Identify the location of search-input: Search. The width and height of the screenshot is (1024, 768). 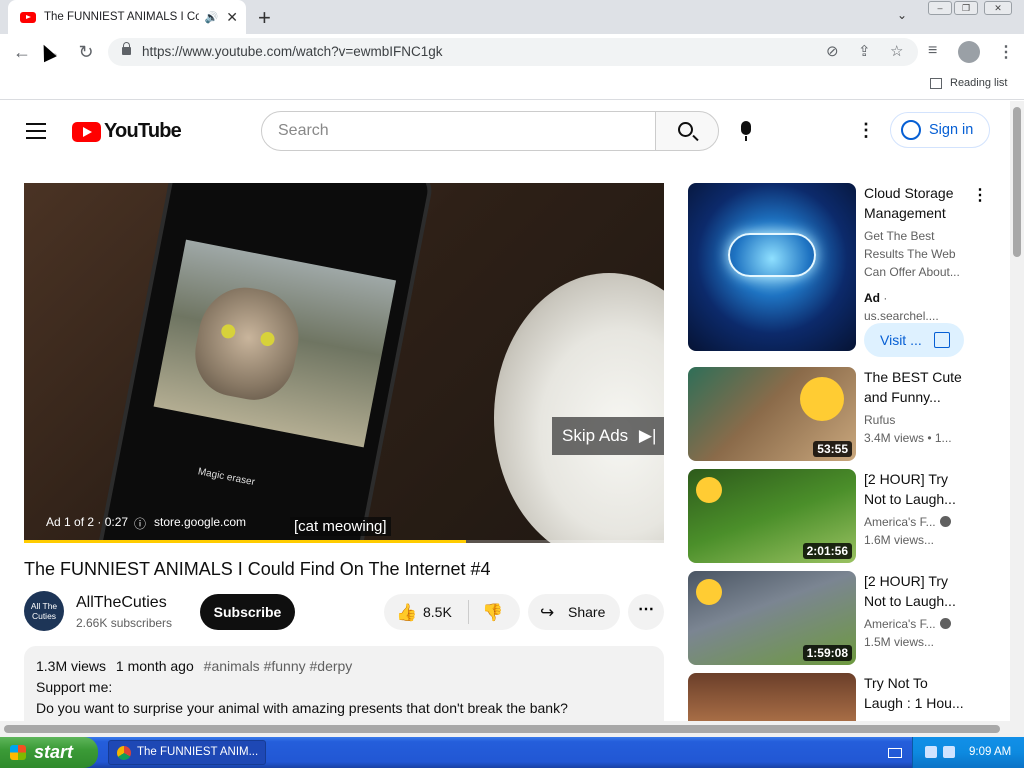
(458, 131).